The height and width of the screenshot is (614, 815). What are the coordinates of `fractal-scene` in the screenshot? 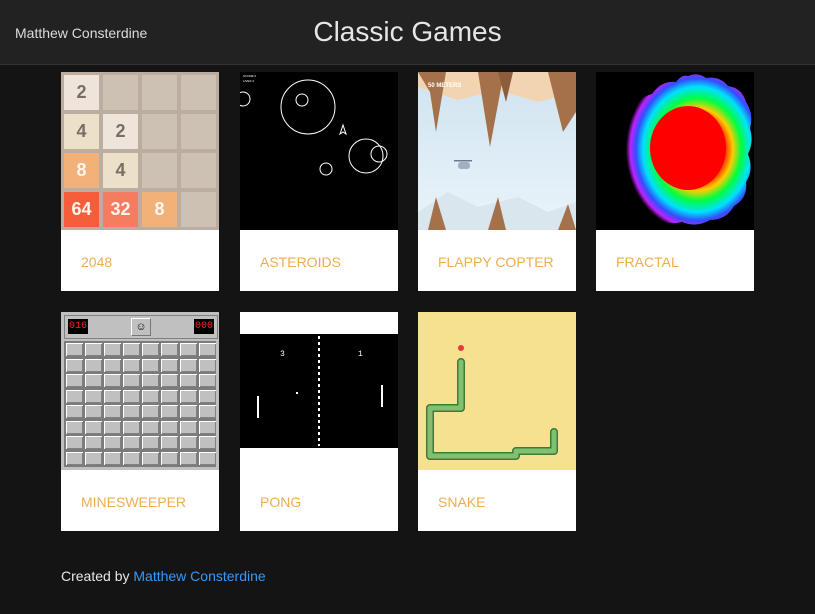 It's located at (675, 151).